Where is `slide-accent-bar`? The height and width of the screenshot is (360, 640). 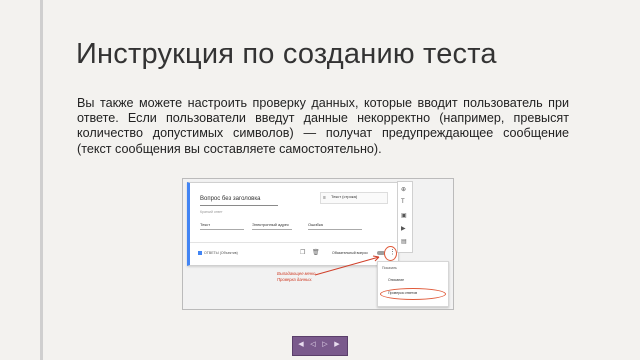 slide-accent-bar is located at coordinates (41, 180).